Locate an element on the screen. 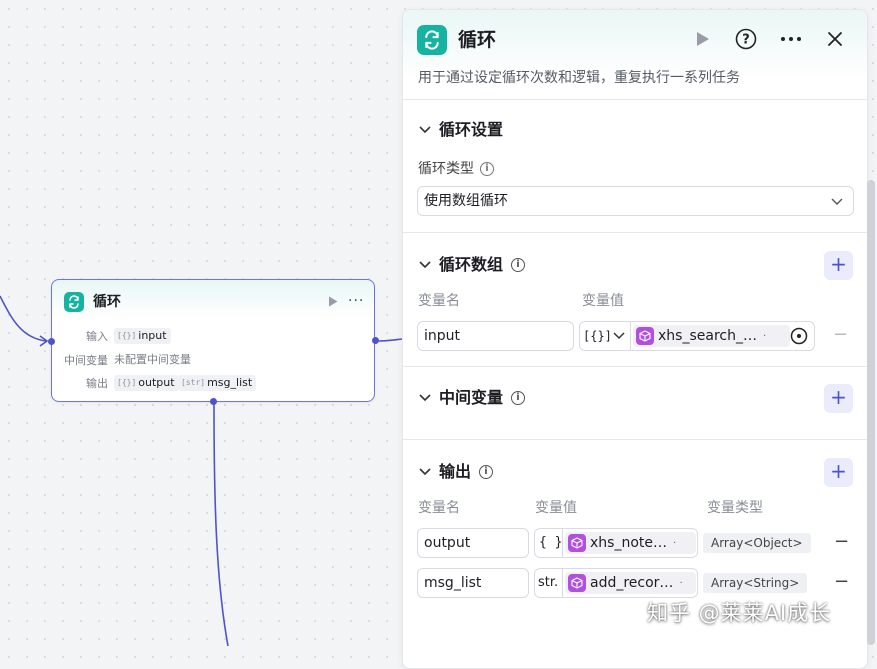  output-var-type-badge: Array<String> is located at coordinates (755, 583).